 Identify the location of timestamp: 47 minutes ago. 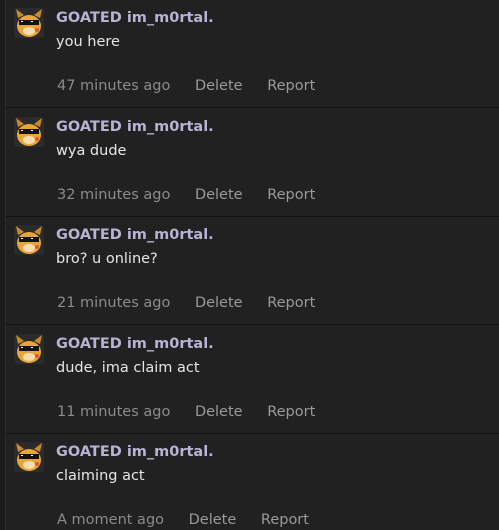
(114, 86).